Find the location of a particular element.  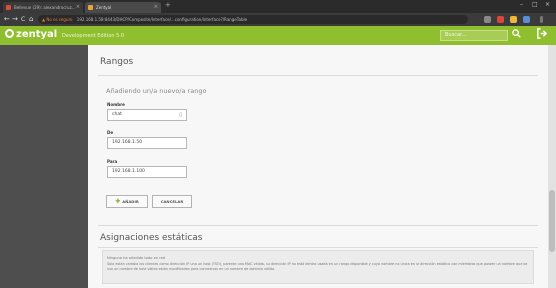

scrollbar-thumb is located at coordinates (552, 221).